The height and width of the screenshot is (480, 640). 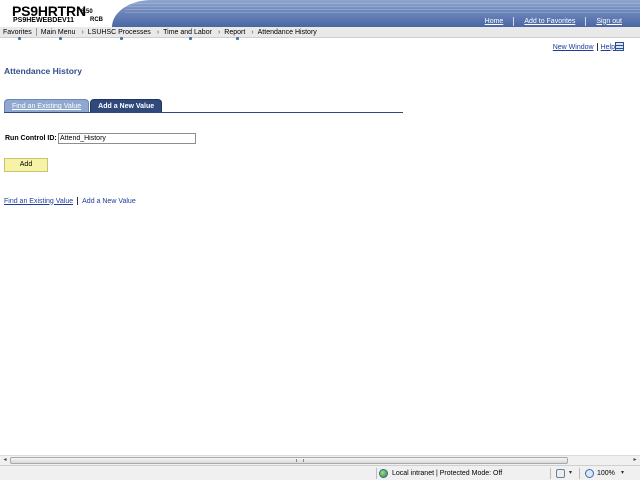 I want to click on add-new-value-link: Add a New Value, so click(x=109, y=201).